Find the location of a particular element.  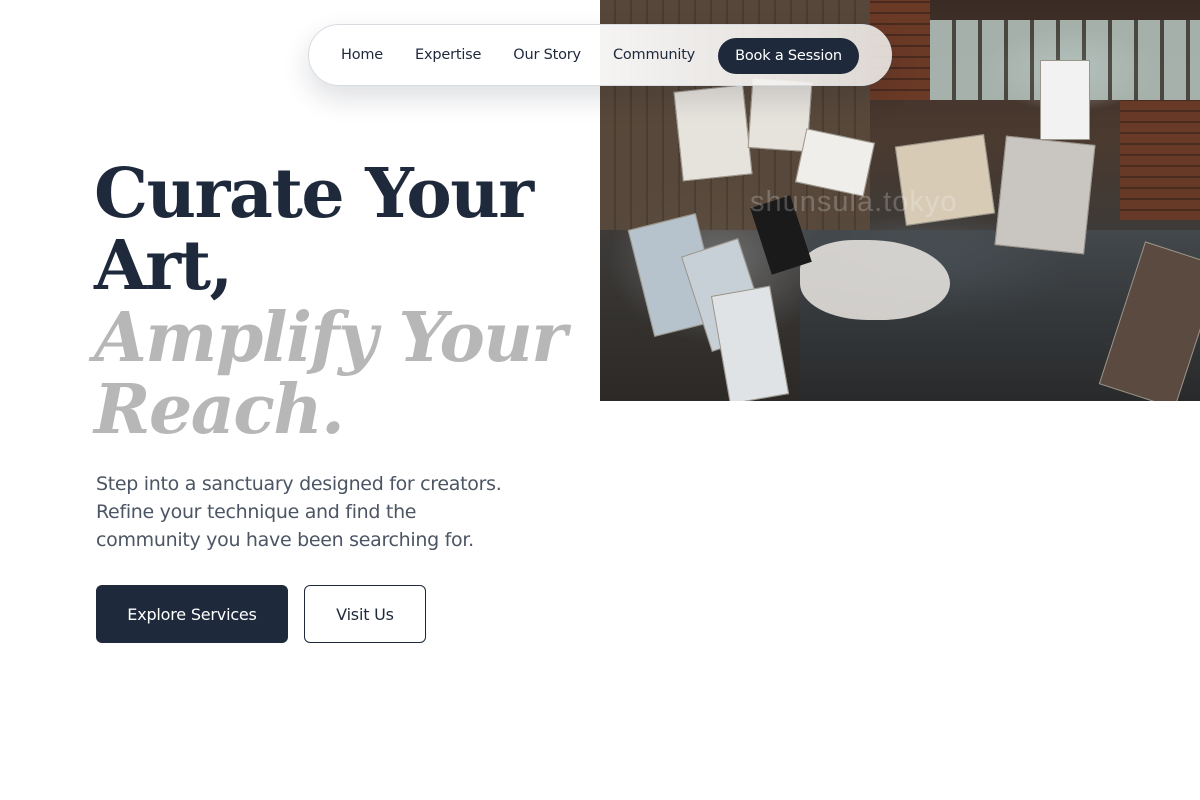

nav-link-home: Home is located at coordinates (362, 55).